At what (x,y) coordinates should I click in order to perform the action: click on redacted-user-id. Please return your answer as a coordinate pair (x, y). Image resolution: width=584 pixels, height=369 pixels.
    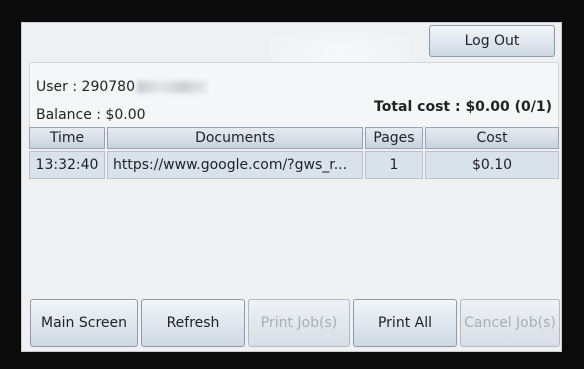
    Looking at the image, I should click on (171, 87).